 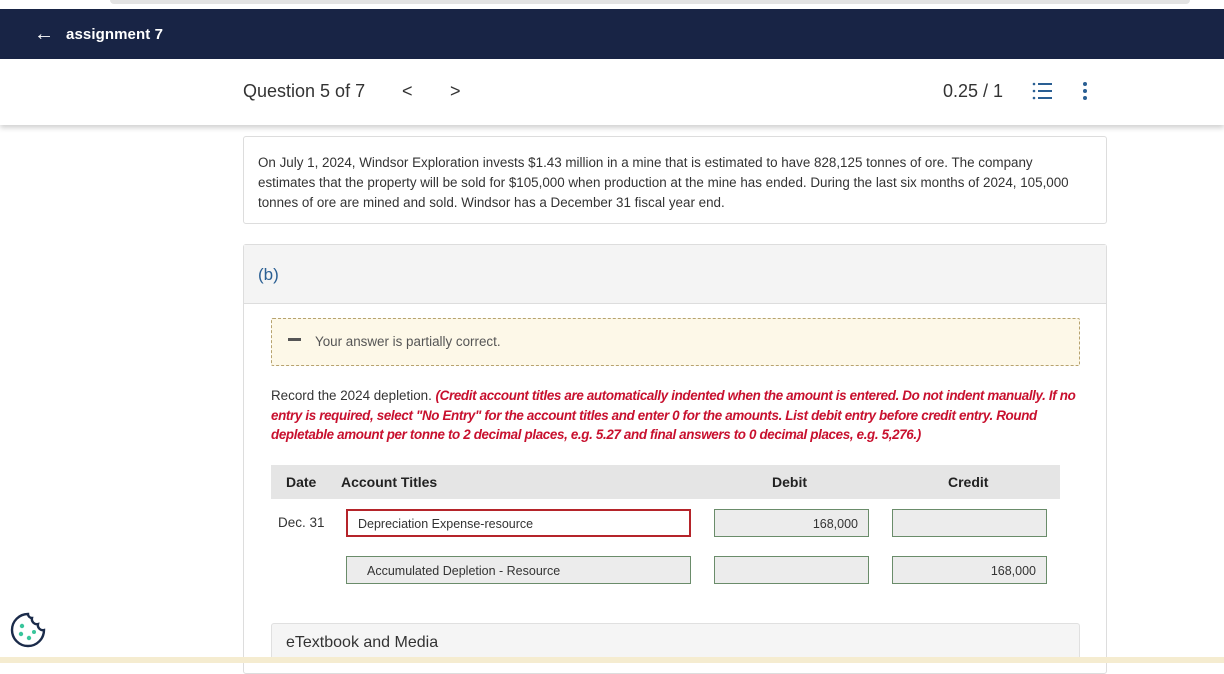 What do you see at coordinates (969, 570) in the screenshot?
I see `row2-credit-input: 168,000` at bounding box center [969, 570].